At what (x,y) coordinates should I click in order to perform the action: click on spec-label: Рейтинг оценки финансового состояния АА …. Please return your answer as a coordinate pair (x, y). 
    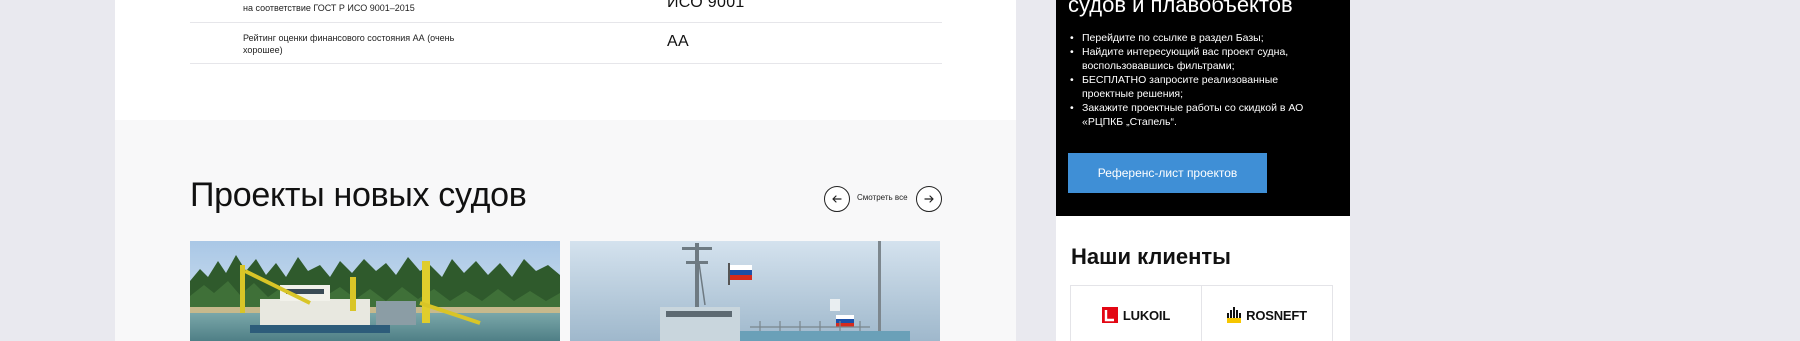
    Looking at the image, I should click on (349, 44).